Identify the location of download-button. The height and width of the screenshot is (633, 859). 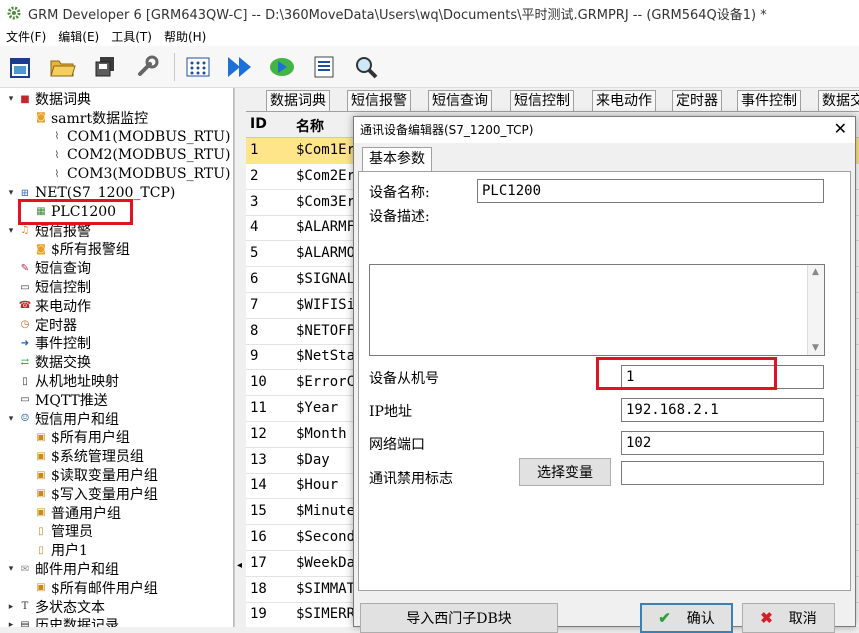
(240, 67).